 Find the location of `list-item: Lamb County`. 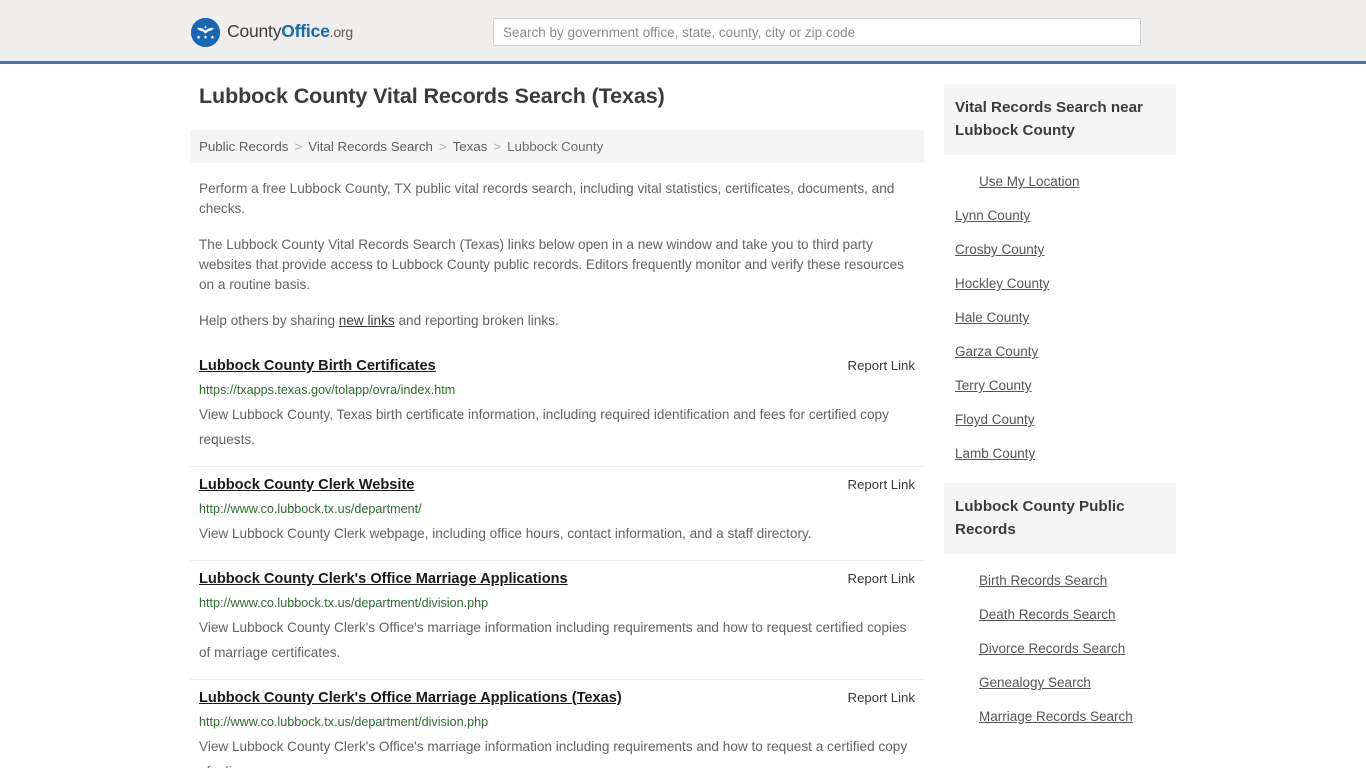

list-item: Lamb County is located at coordinates (1060, 454).